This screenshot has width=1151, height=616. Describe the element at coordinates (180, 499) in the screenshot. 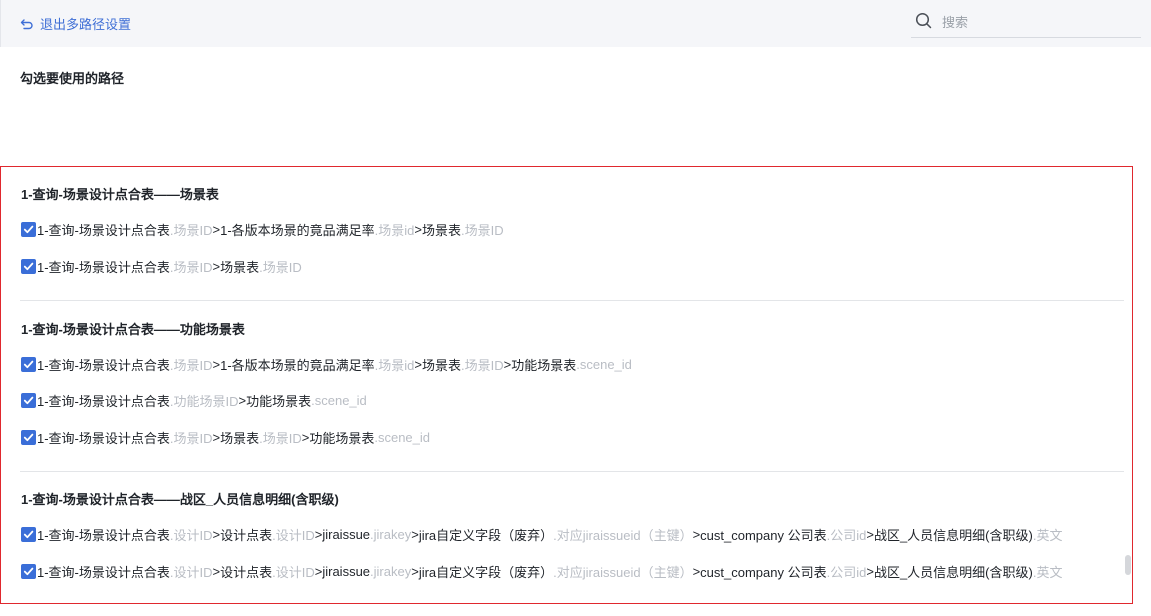

I see `path-group-title: 1-查询-场景设计点合表——战区_人员信息明细(含职级)` at that location.